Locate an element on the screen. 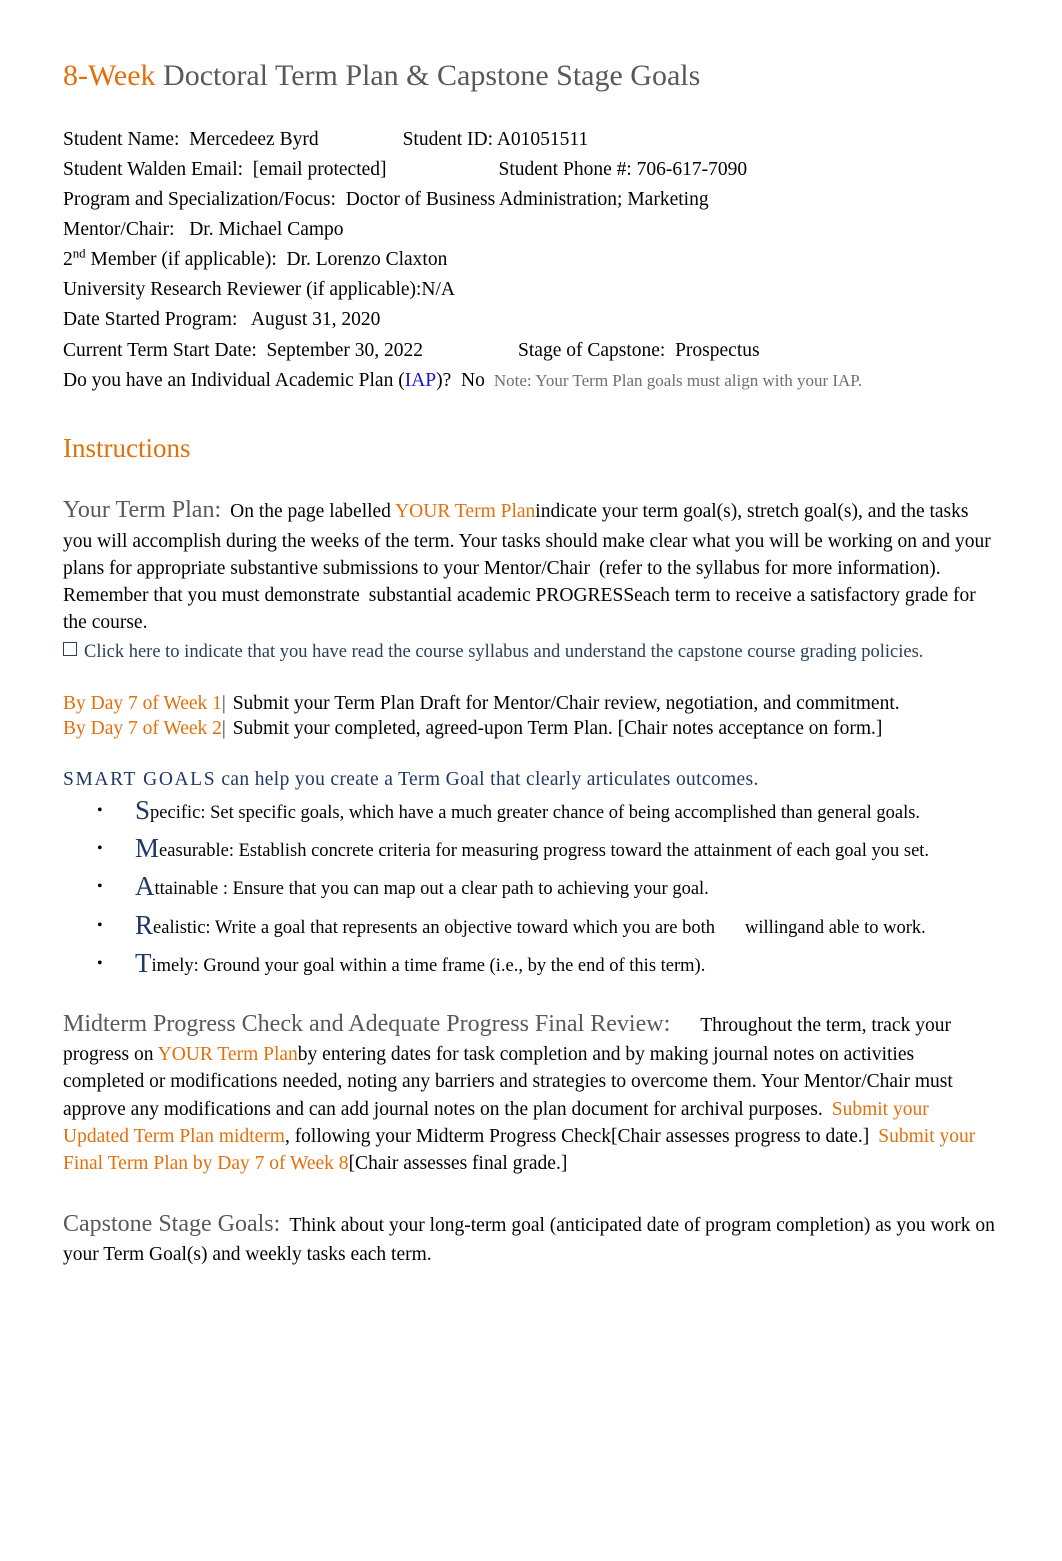 The image size is (1062, 1561). smart-goals-accent: SMART GOALS is located at coordinates (140, 780).